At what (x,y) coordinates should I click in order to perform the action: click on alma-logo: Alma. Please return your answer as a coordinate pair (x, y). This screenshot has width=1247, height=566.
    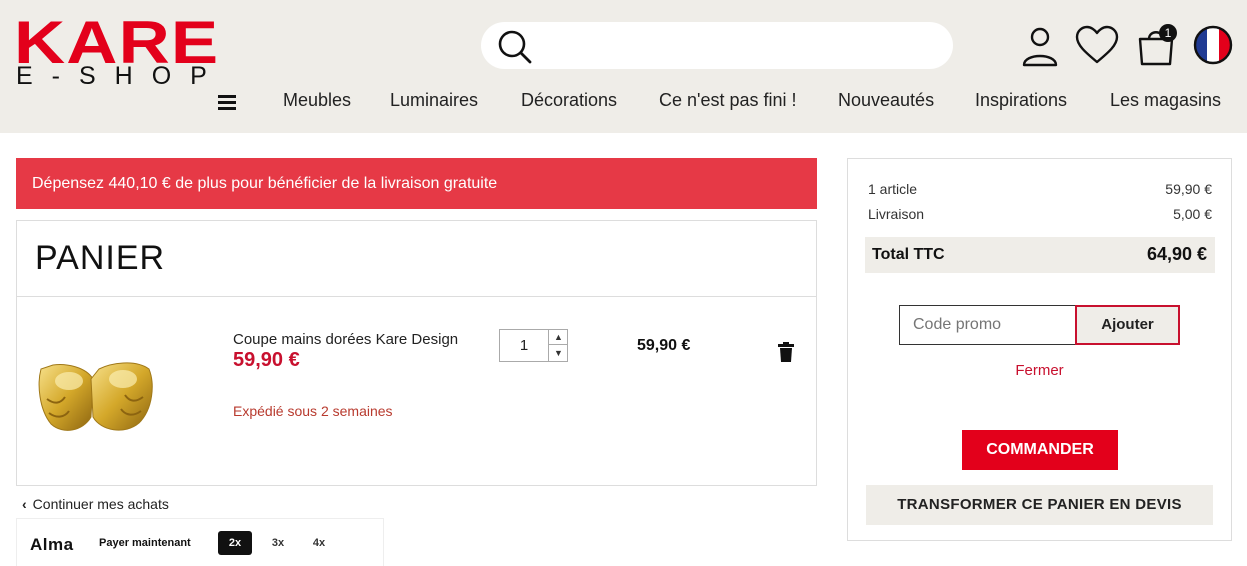
    Looking at the image, I should click on (52, 544).